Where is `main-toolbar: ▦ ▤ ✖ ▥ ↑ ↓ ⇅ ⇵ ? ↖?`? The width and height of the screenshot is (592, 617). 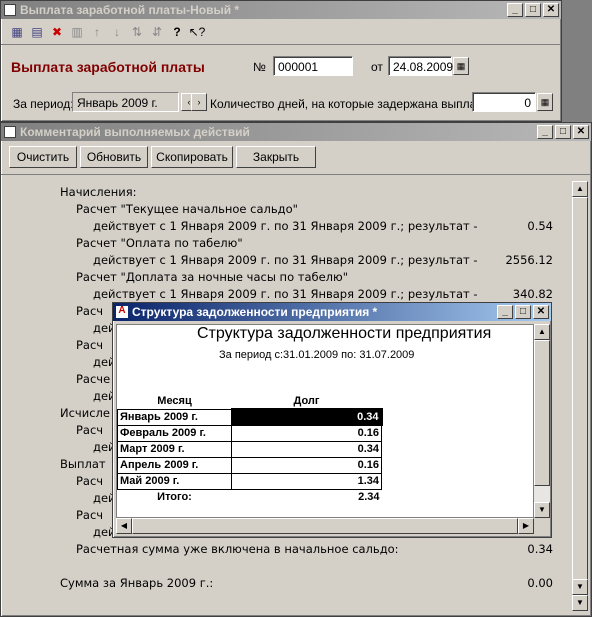
main-toolbar: ▦ ▤ ✖ ▥ ↑ ↓ ⇅ ⇵ ? ↖? is located at coordinates (281, 32).